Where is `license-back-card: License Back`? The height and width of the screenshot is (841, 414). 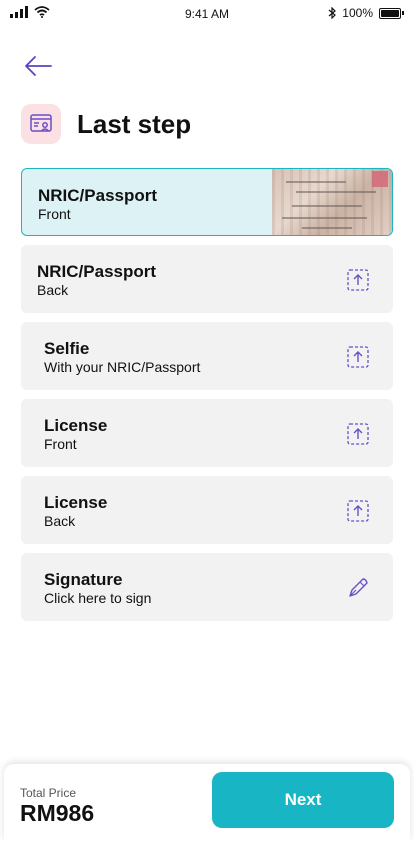 license-back-card: License Back is located at coordinates (207, 510).